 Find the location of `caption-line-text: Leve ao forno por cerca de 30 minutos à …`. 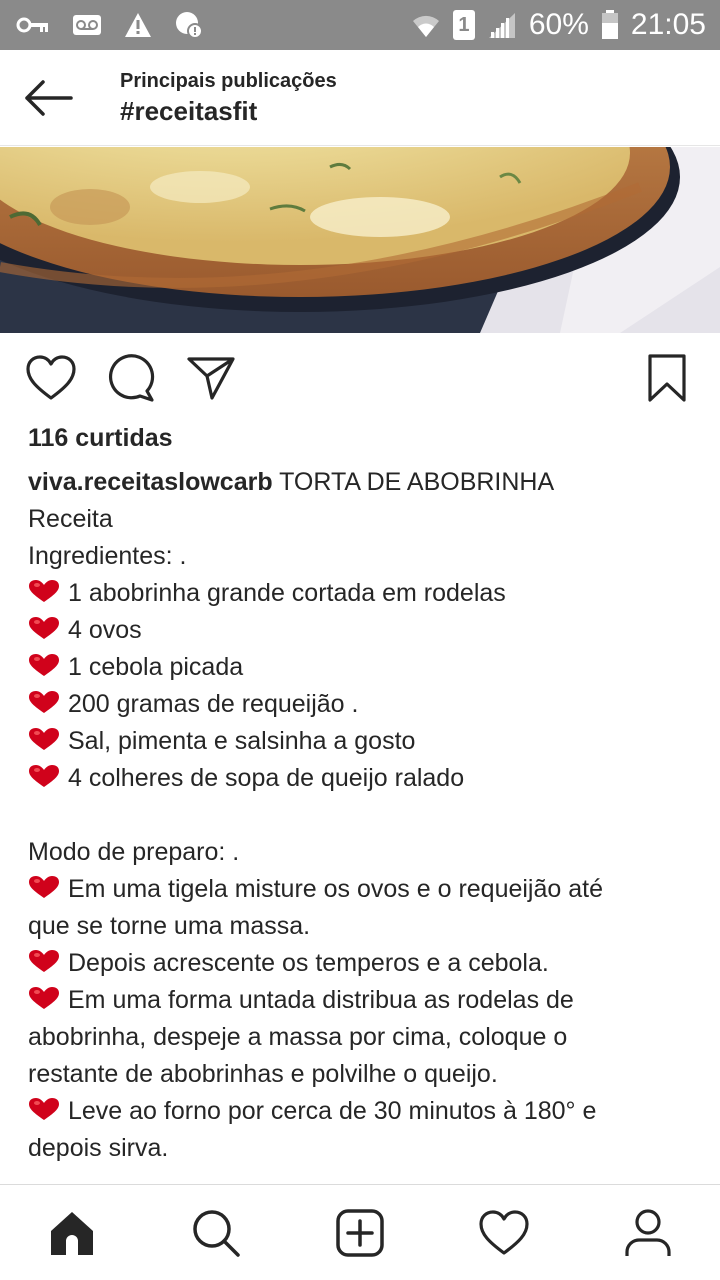

caption-line-text: Leve ao forno por cerca de 30 minutos à … is located at coordinates (332, 1111).